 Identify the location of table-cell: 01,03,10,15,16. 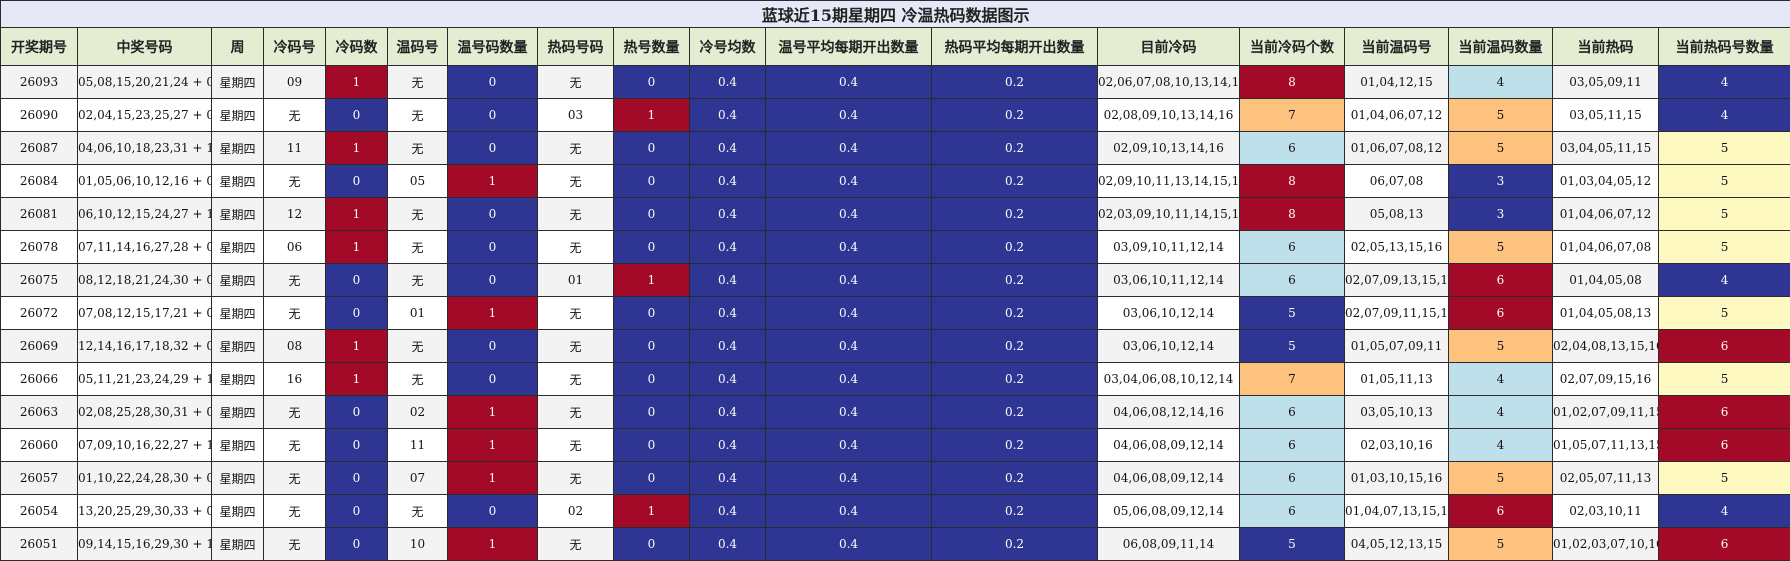
(1397, 478).